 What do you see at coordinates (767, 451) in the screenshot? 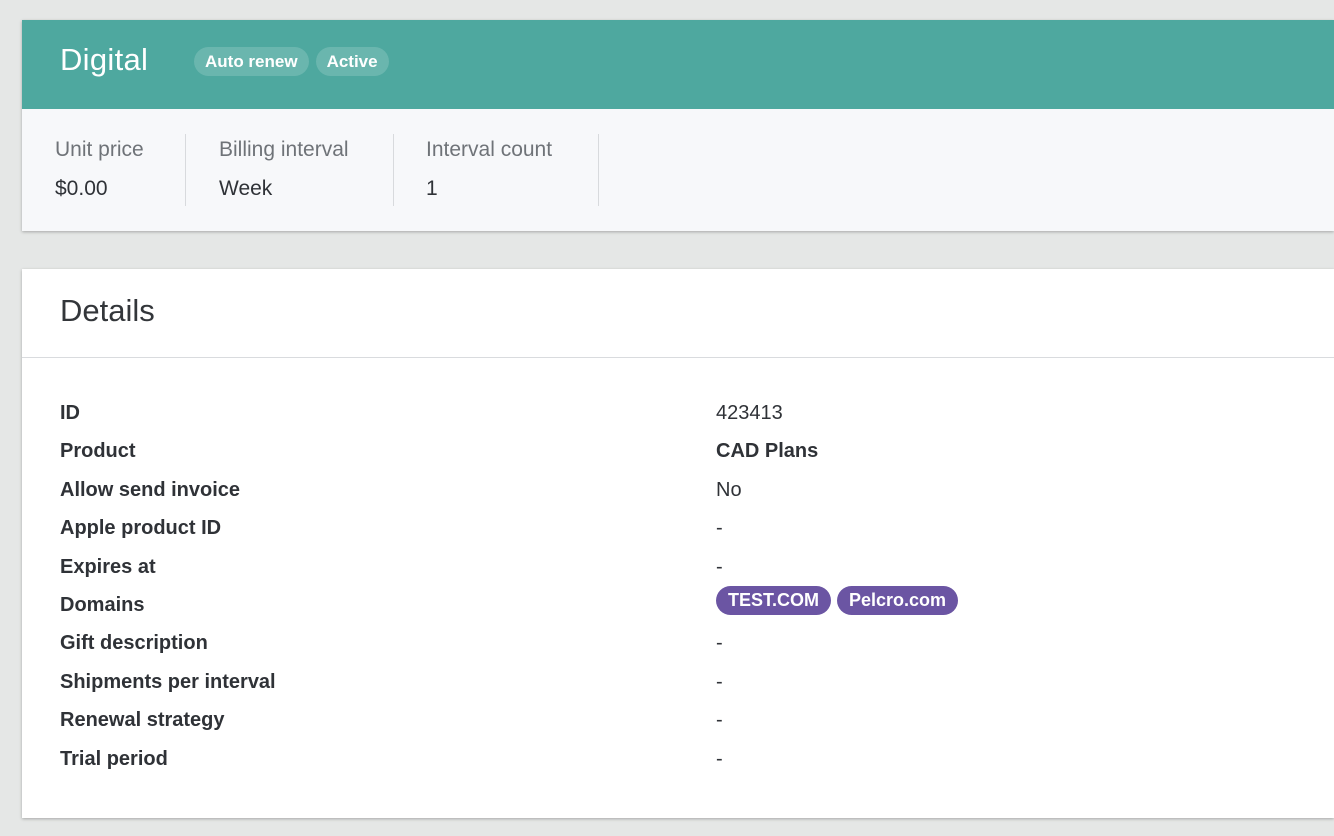
I see `product-link: CAD Plans` at bounding box center [767, 451].